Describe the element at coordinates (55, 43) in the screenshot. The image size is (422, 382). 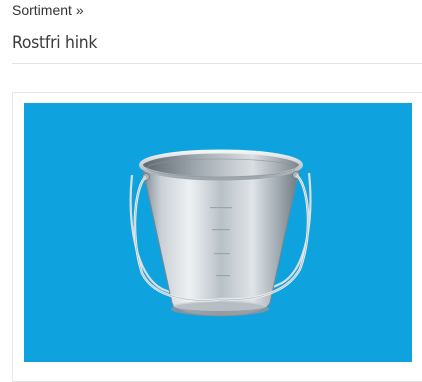
I see `page-title: Rostfri hink` at that location.